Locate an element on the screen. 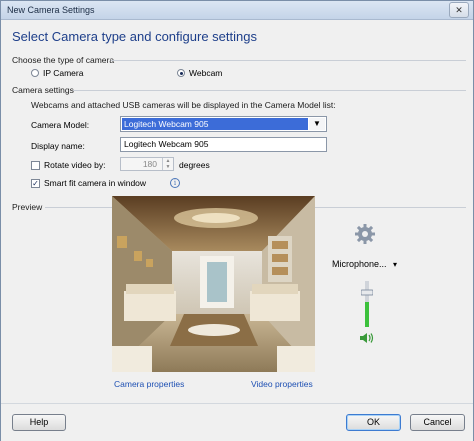 The width and height of the screenshot is (474, 441). preview-group-label: Preview is located at coordinates (27, 207).